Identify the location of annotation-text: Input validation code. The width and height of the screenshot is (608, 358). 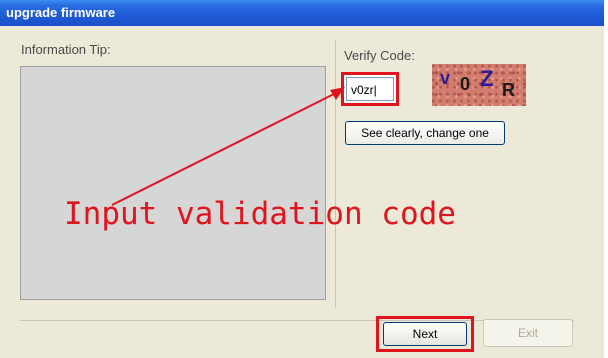
(260, 214).